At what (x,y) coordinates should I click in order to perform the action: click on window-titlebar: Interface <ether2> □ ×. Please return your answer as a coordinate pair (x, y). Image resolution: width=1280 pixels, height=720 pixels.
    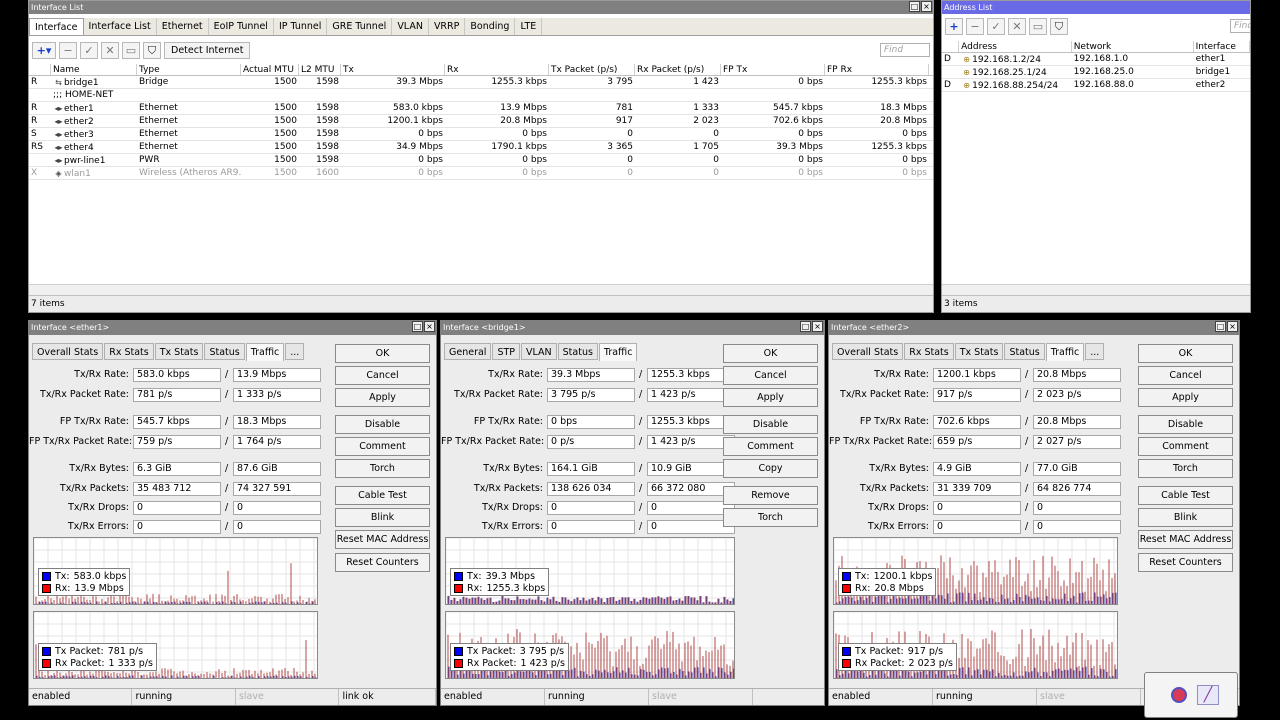
    Looking at the image, I should click on (1034, 328).